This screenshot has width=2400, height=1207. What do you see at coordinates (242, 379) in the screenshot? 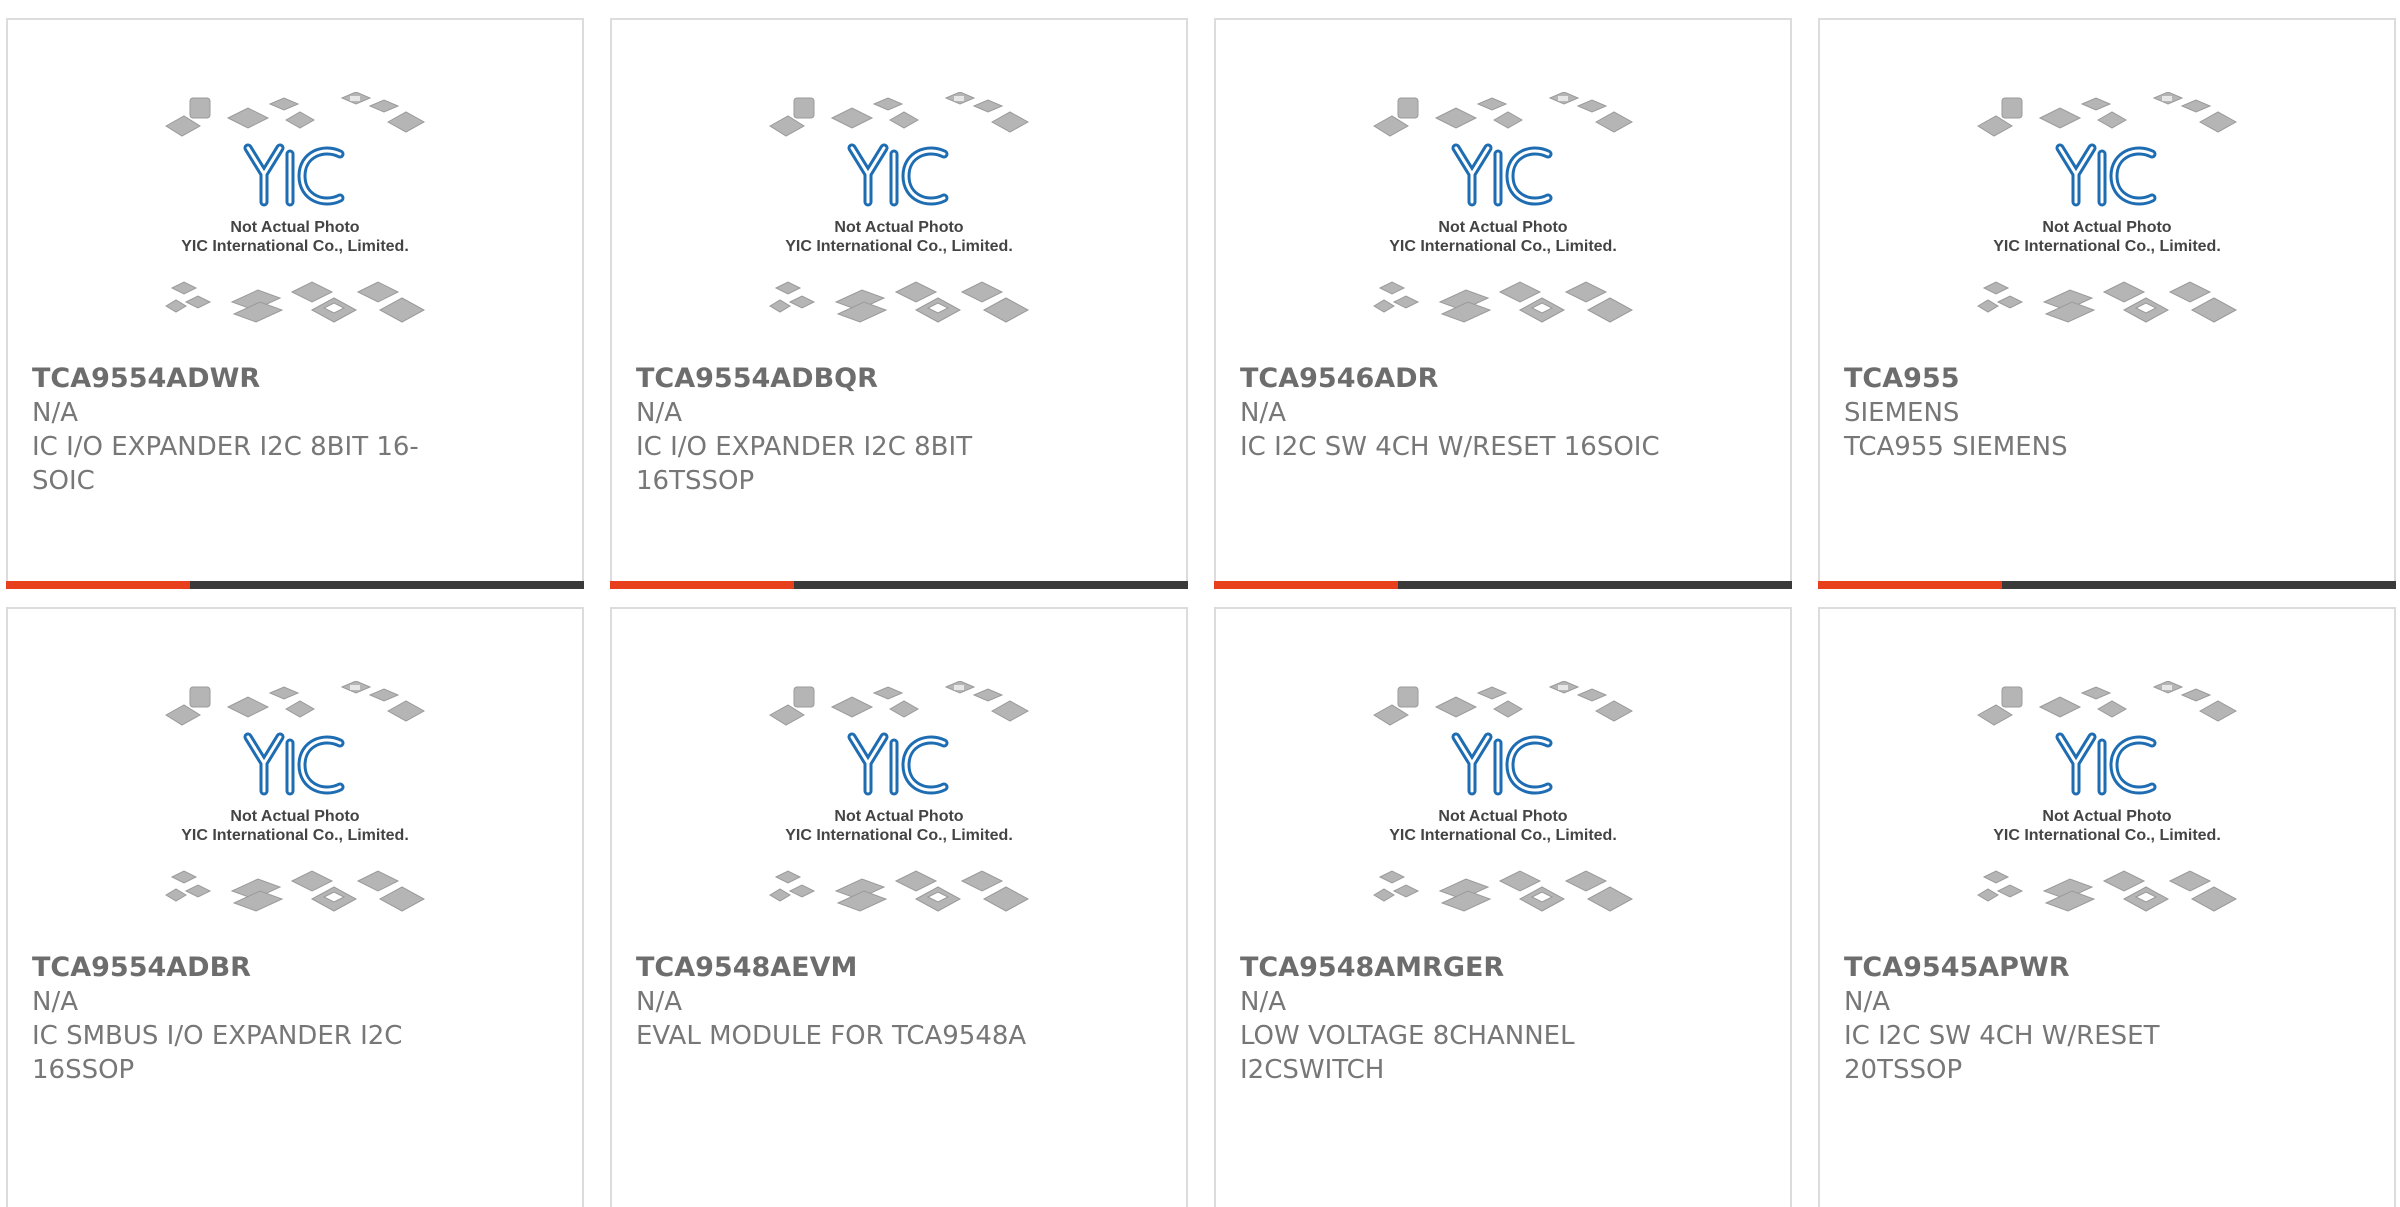
I see `part-number-link: TCA9554ADWR` at bounding box center [242, 379].